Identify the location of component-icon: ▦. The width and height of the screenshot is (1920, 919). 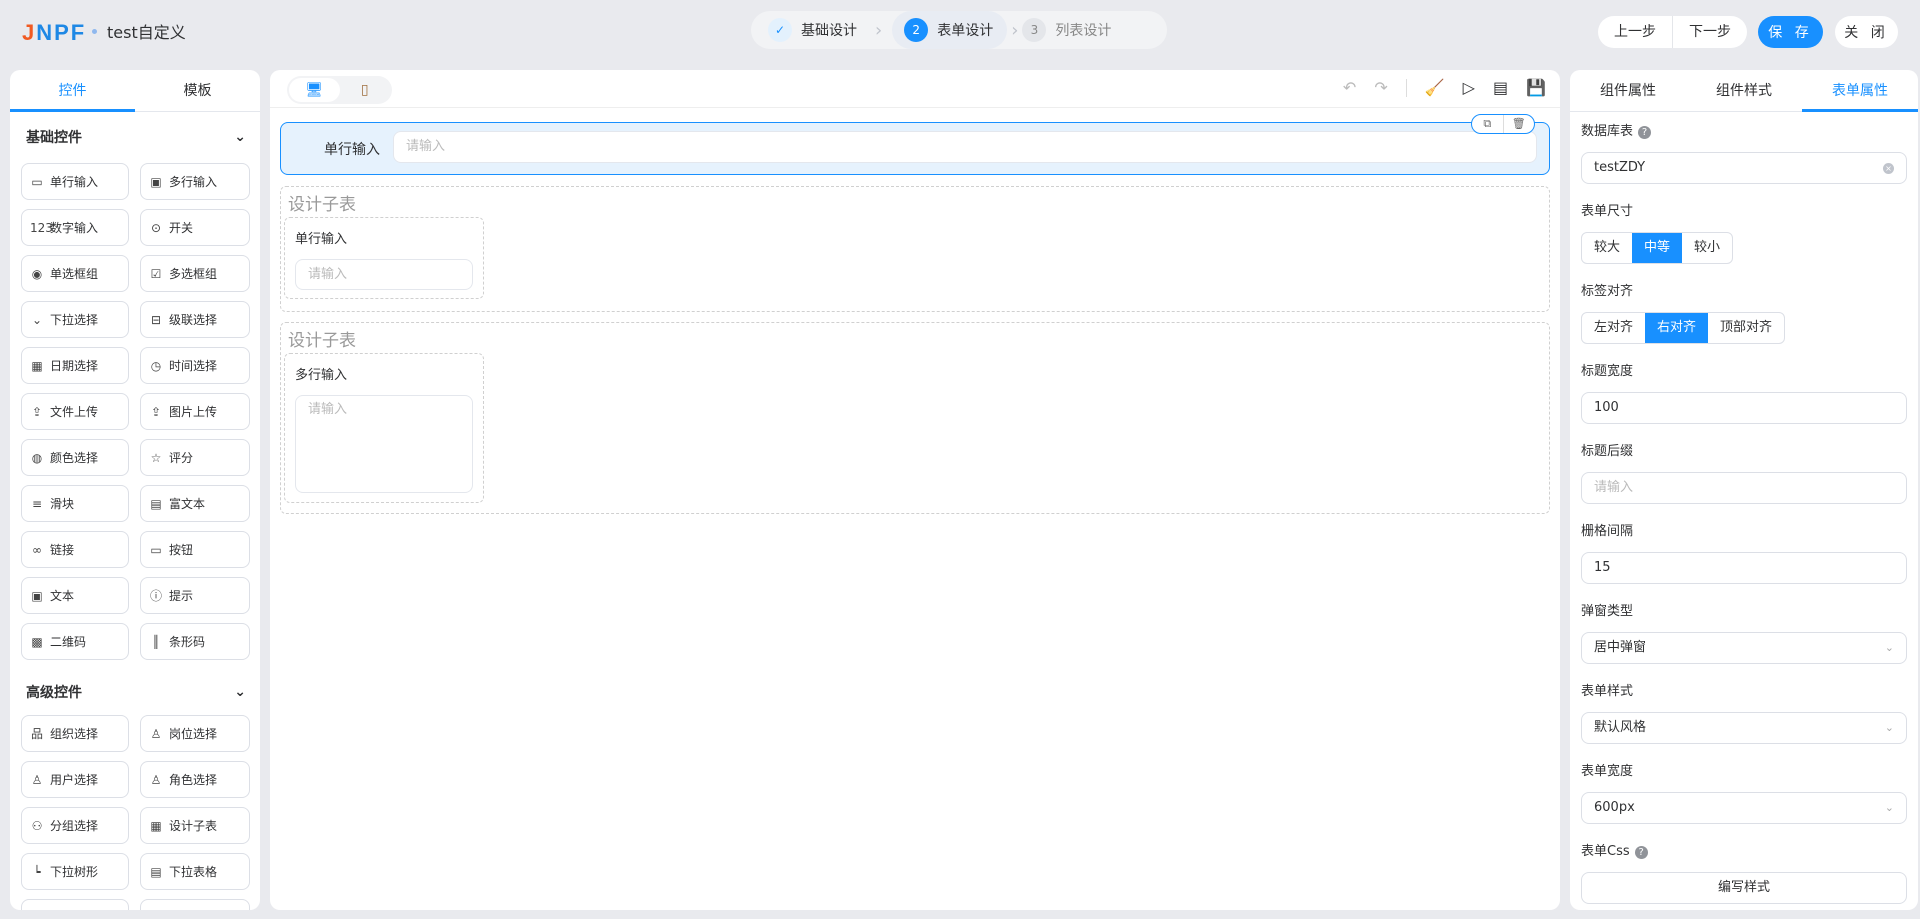
(37, 365).